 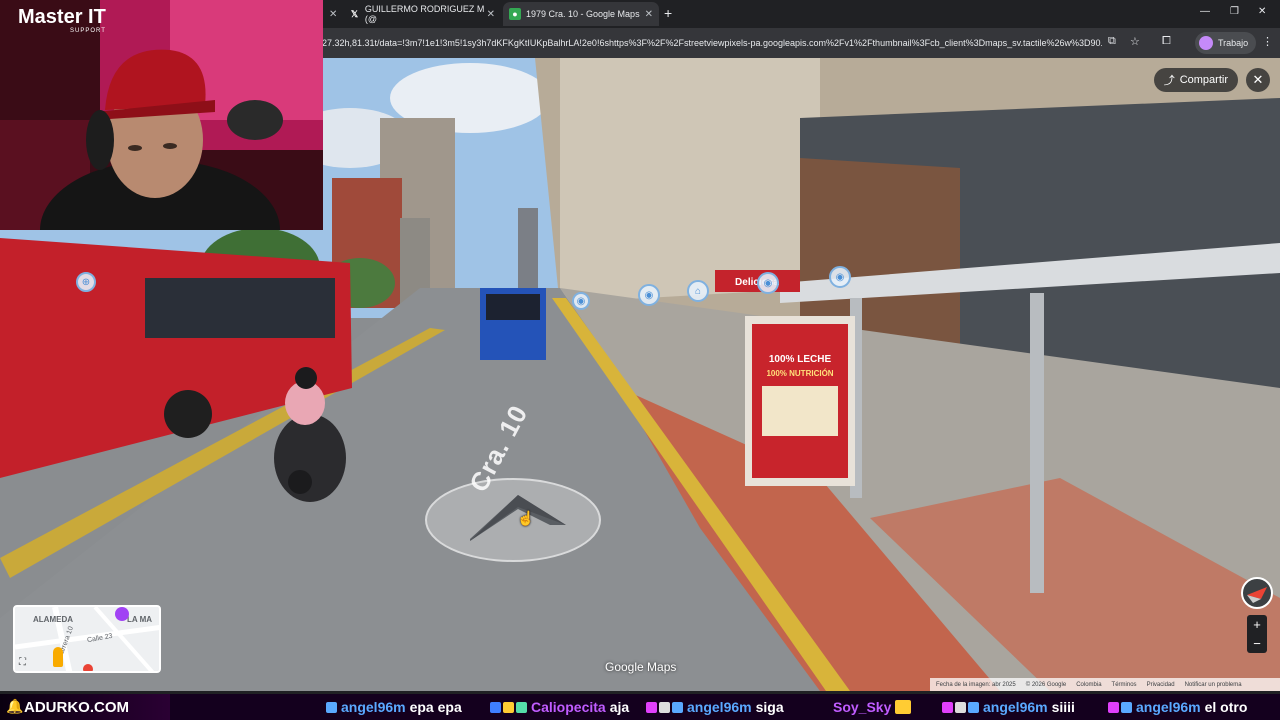 What do you see at coordinates (1161, 685) in the screenshot?
I see `privacy-link: Privacidad` at bounding box center [1161, 685].